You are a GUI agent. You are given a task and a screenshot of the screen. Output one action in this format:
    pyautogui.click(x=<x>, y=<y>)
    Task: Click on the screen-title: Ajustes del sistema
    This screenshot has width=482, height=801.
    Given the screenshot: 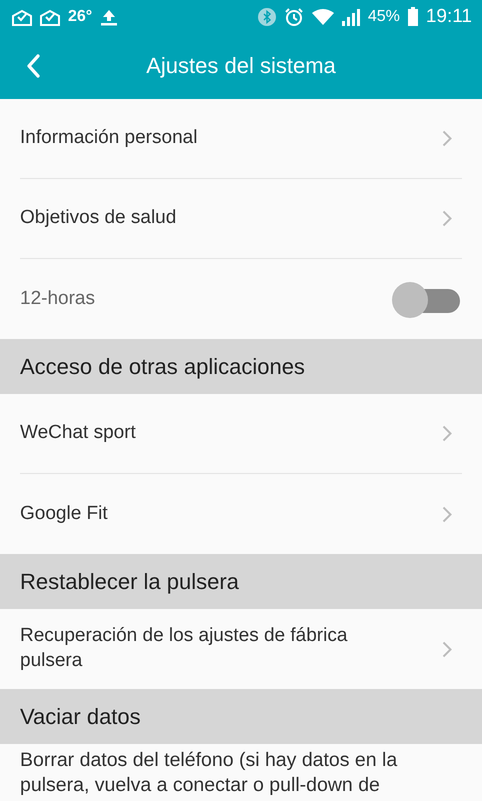 What is the action you would take?
    pyautogui.click(x=241, y=66)
    